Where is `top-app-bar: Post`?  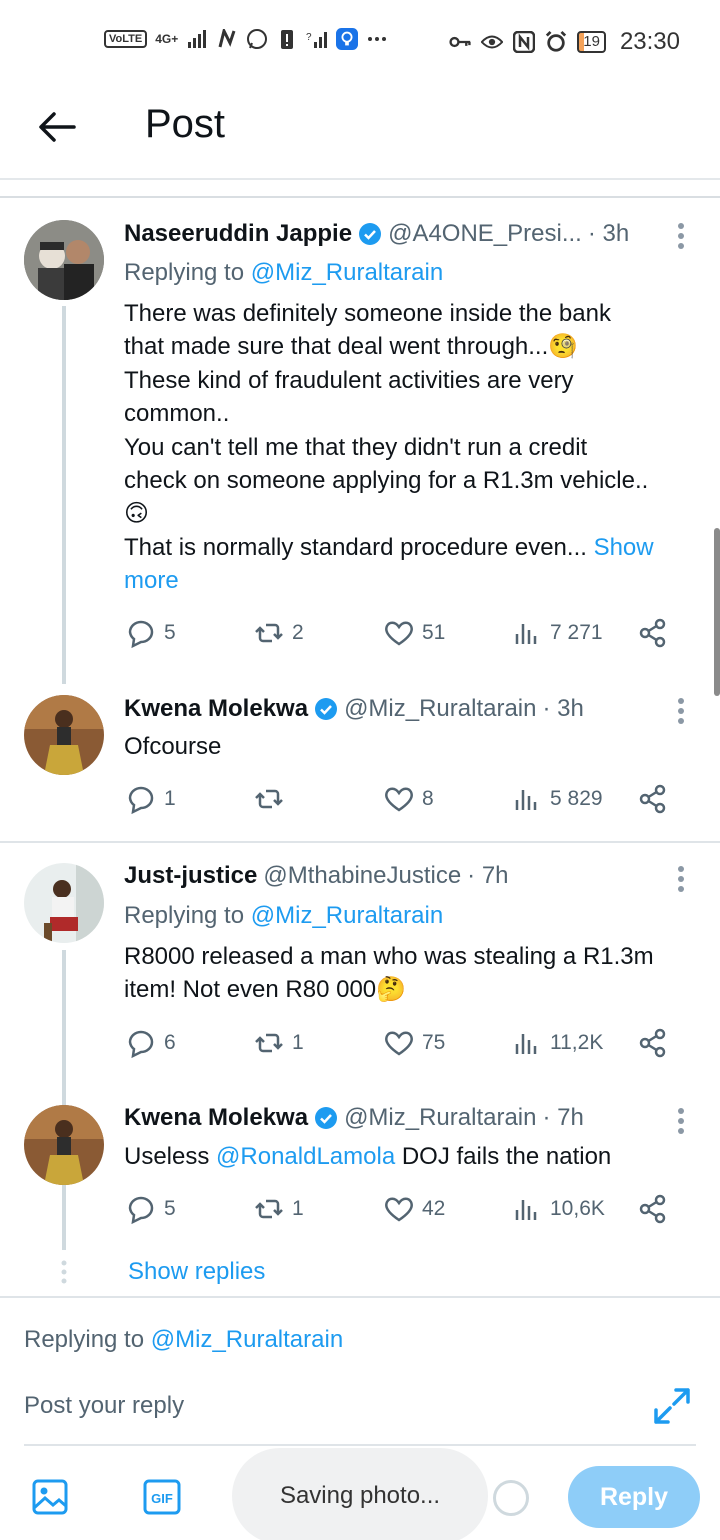
top-app-bar: Post is located at coordinates (360, 131).